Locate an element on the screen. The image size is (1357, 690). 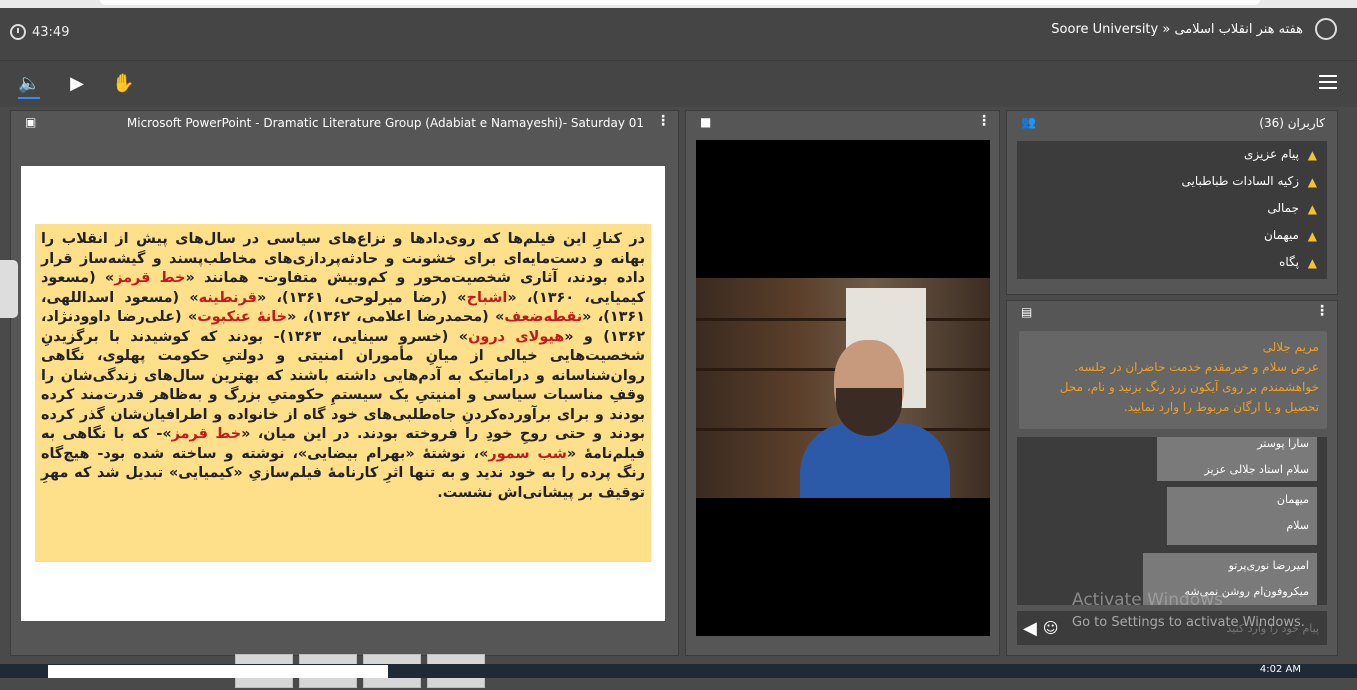
video-header: ■ ⋮ is located at coordinates (842, 123).